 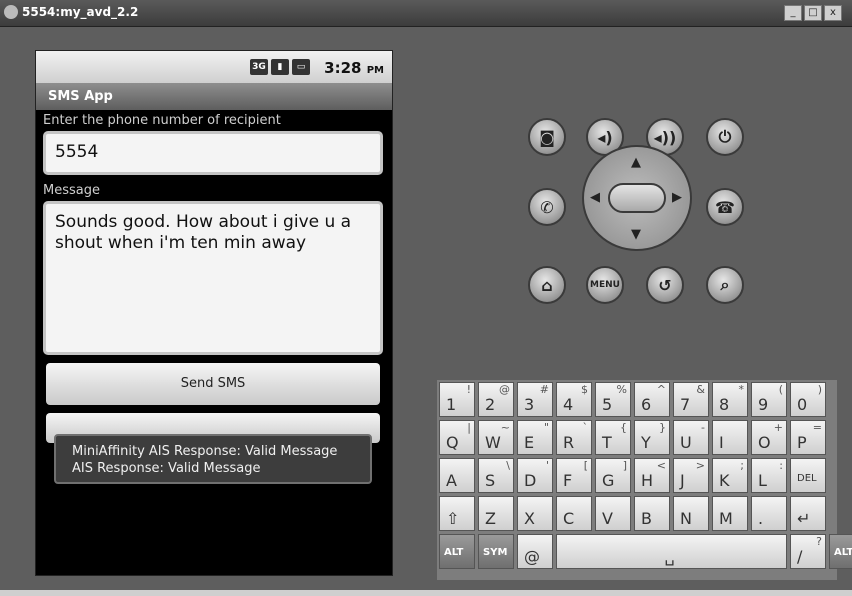 I want to click on key-label: 9, so click(x=763, y=404).